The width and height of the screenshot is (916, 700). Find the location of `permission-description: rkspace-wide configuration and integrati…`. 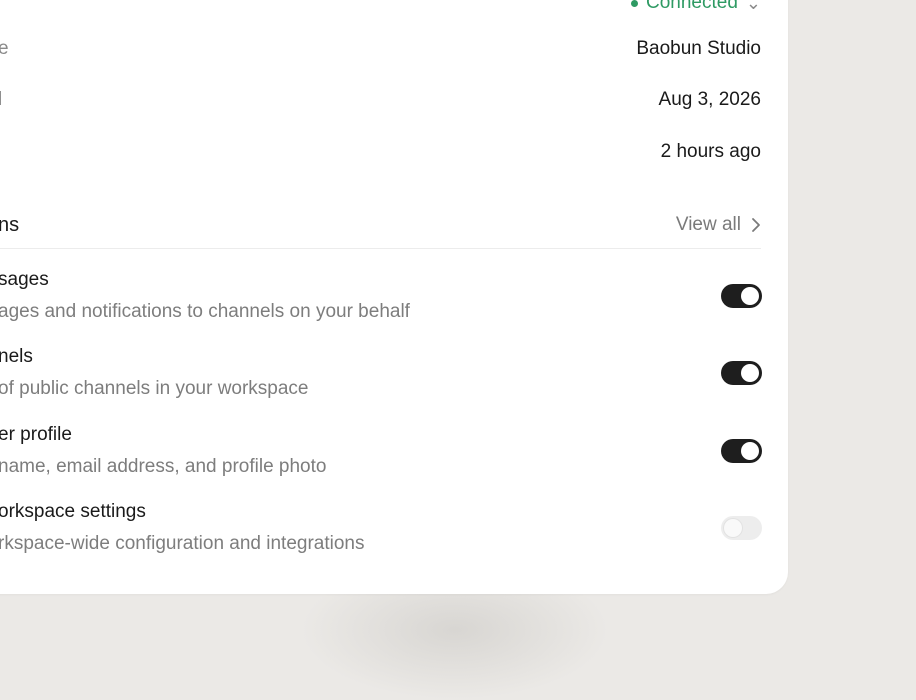

permission-description: rkspace-wide configuration and integrati… is located at coordinates (182, 543).